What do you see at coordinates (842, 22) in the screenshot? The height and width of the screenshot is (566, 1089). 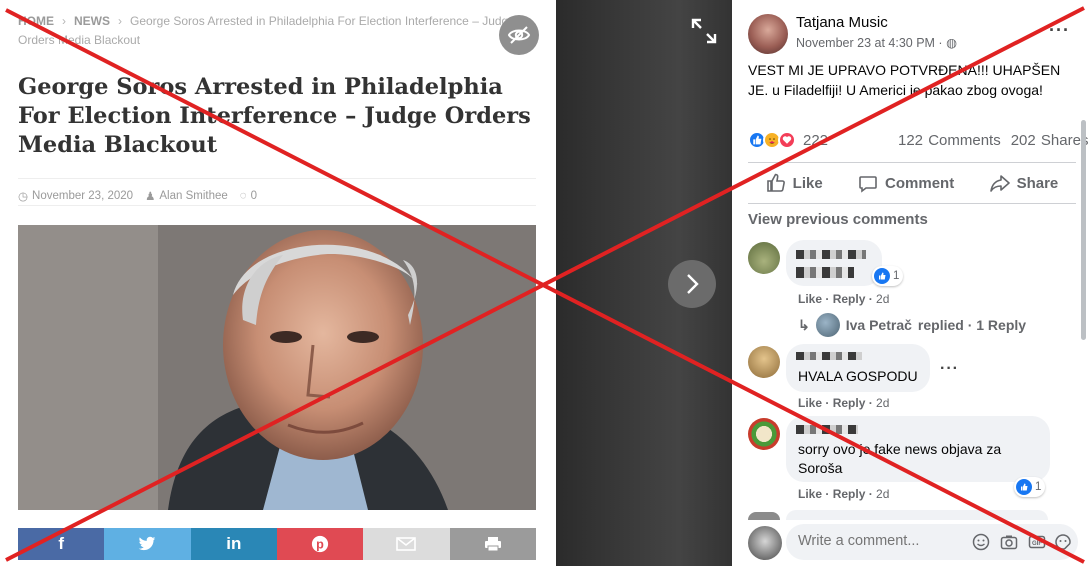 I see `post-author: Tatjana Music` at bounding box center [842, 22].